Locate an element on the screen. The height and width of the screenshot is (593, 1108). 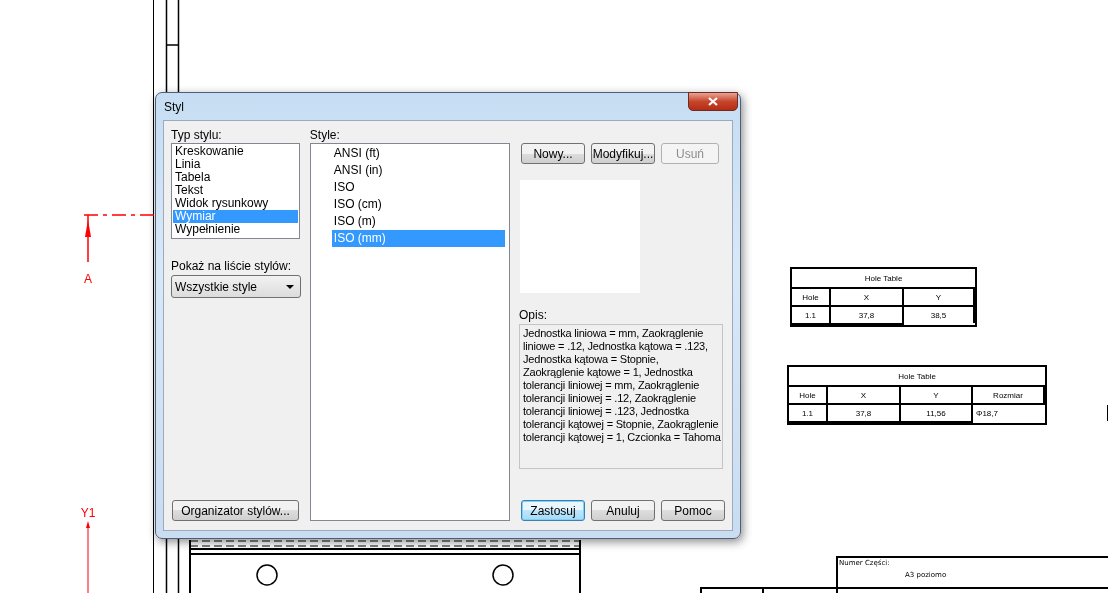
table-cell: 38,5 is located at coordinates (939, 315).